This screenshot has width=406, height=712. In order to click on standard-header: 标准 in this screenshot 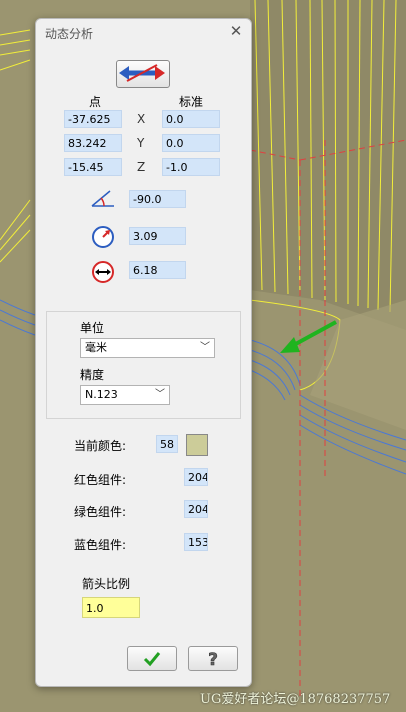, I will do `click(191, 102)`.